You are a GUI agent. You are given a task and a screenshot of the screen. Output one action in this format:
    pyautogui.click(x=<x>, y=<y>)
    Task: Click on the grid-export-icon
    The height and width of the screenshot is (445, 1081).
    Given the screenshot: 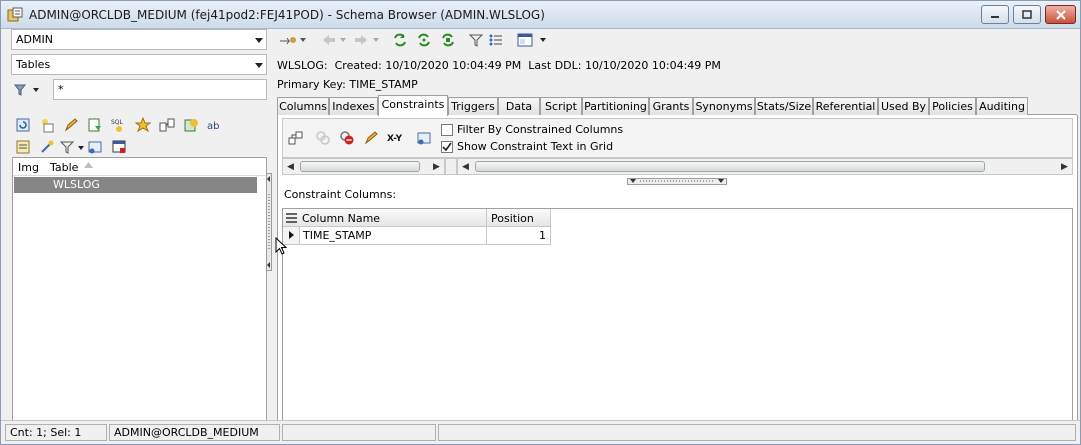 What is the action you would take?
    pyautogui.click(x=95, y=147)
    